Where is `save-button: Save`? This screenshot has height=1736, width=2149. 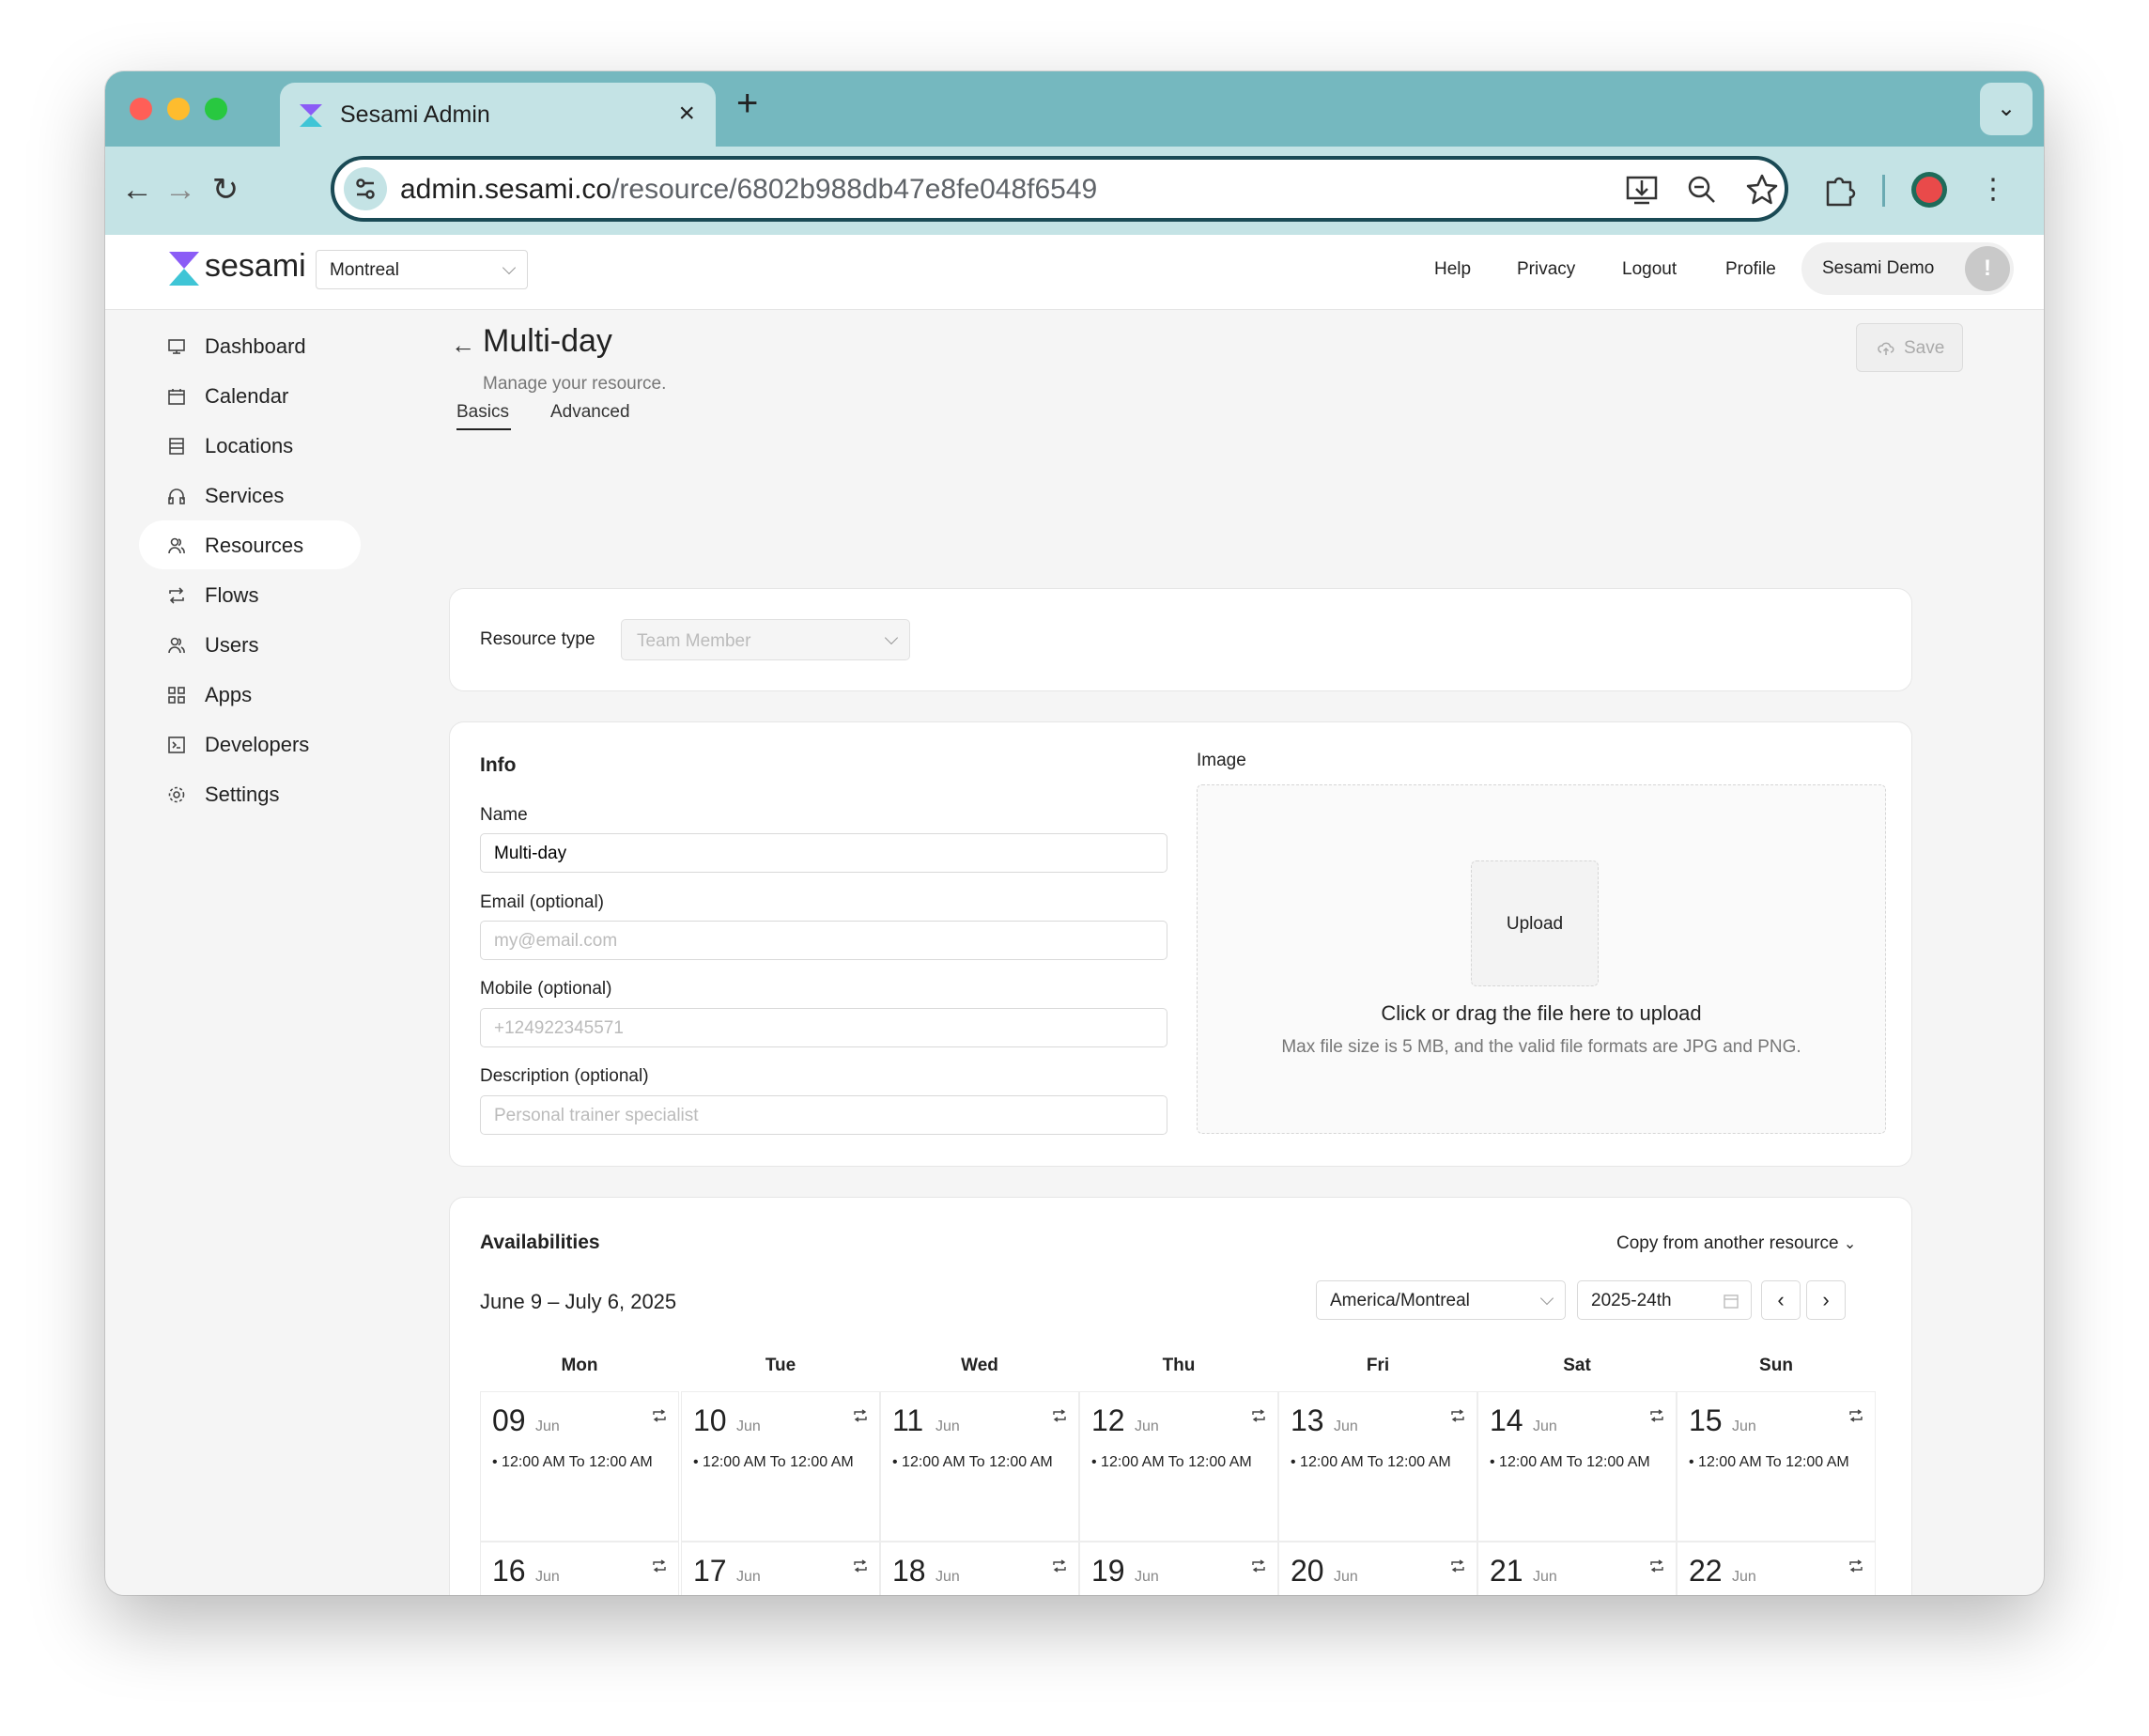 save-button: Save is located at coordinates (1909, 347).